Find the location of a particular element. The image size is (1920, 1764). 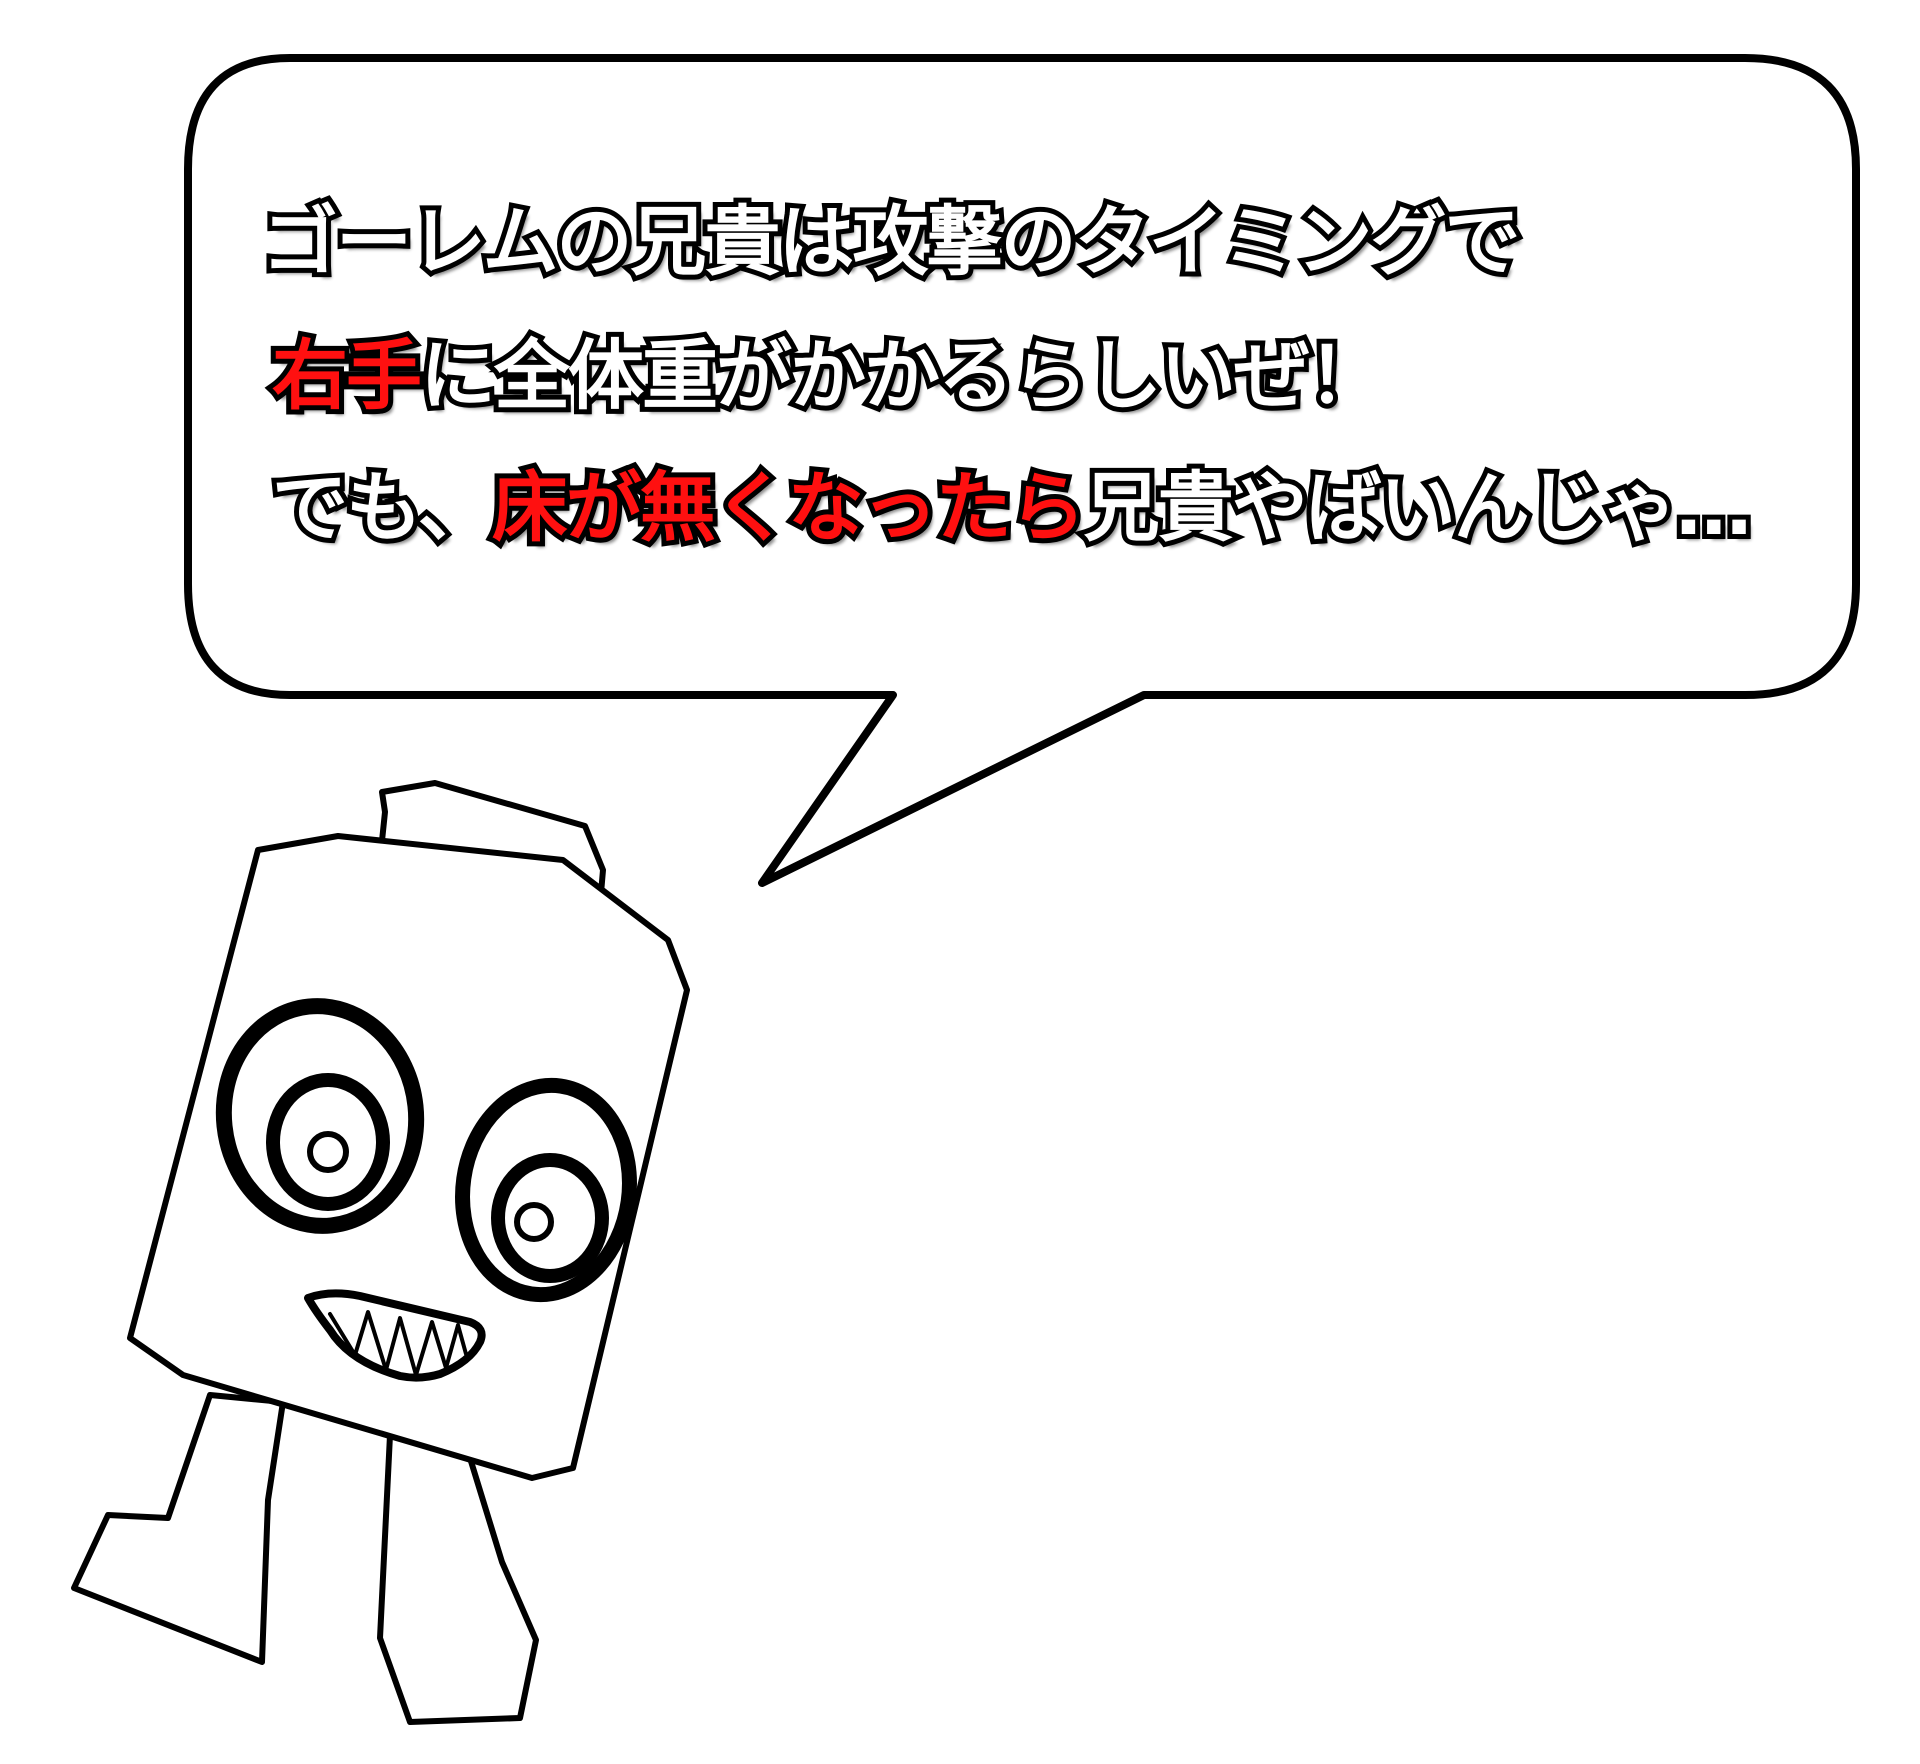

speech-line-1-text: ゴーレムの兄貴は攻撃のタイミングで is located at coordinates (891, 241).